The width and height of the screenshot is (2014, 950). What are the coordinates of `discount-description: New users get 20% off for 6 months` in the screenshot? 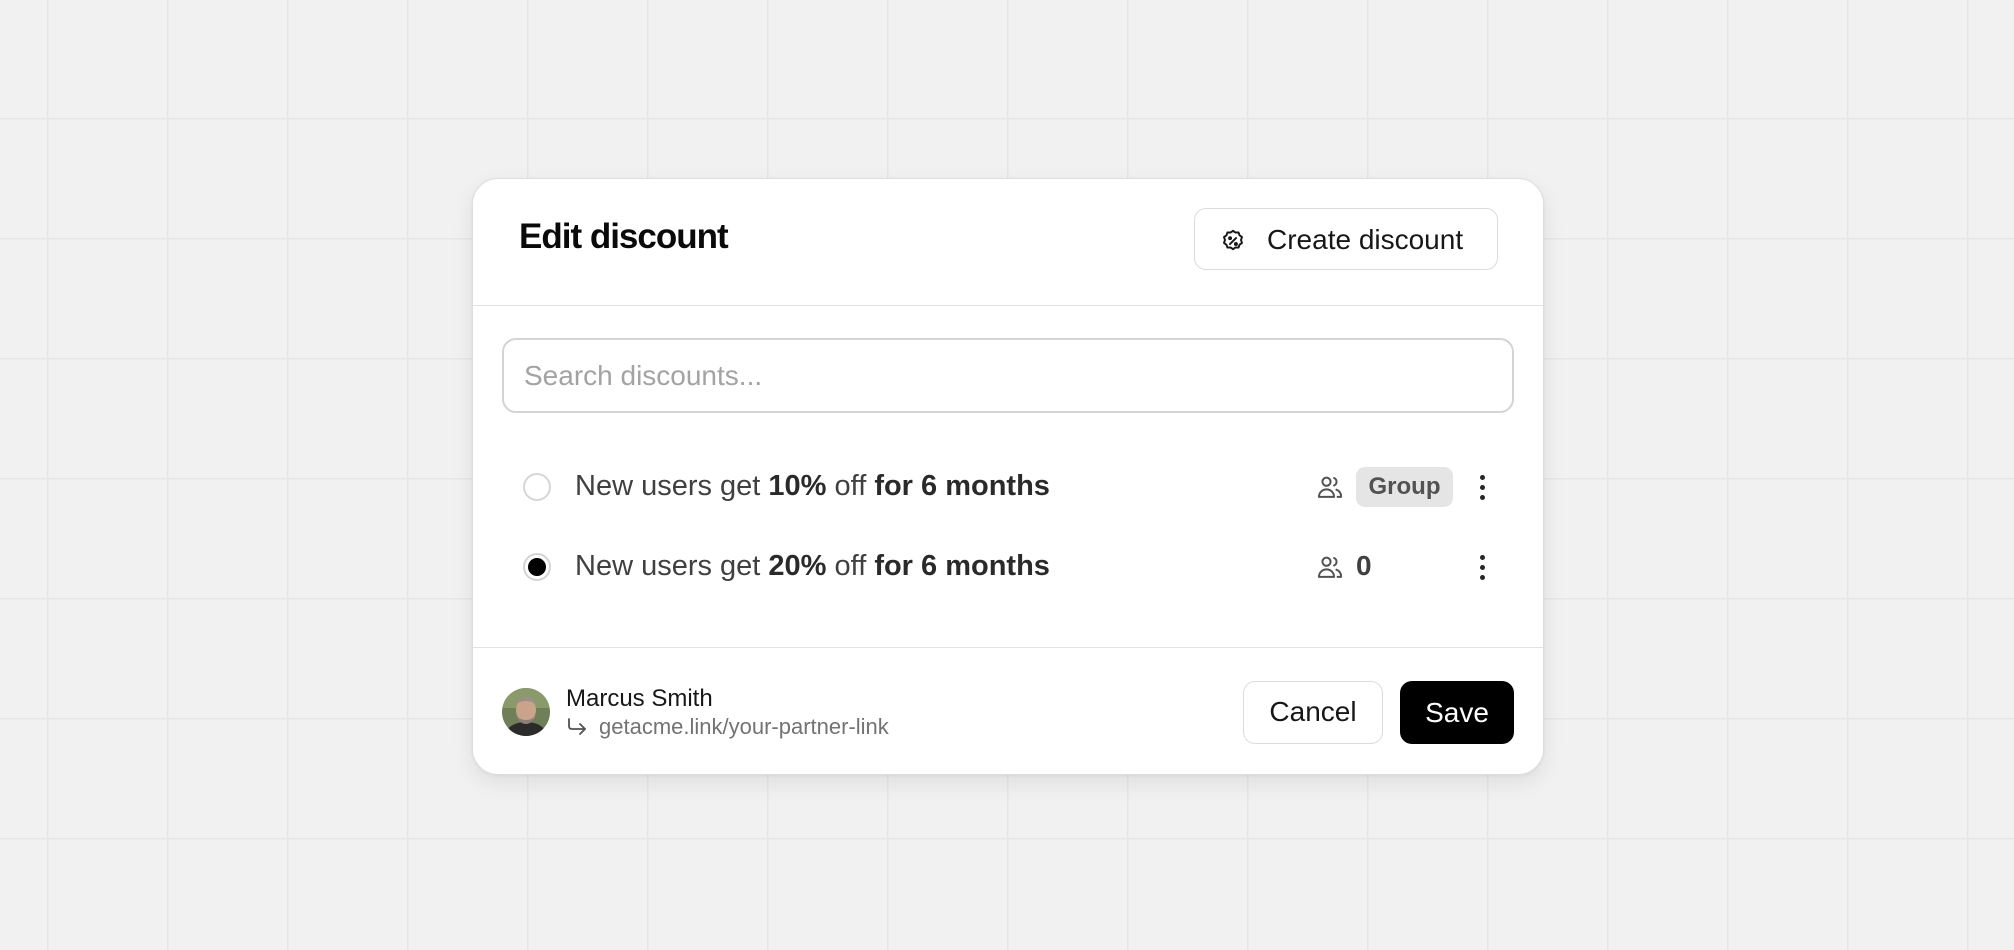 It's located at (812, 566).